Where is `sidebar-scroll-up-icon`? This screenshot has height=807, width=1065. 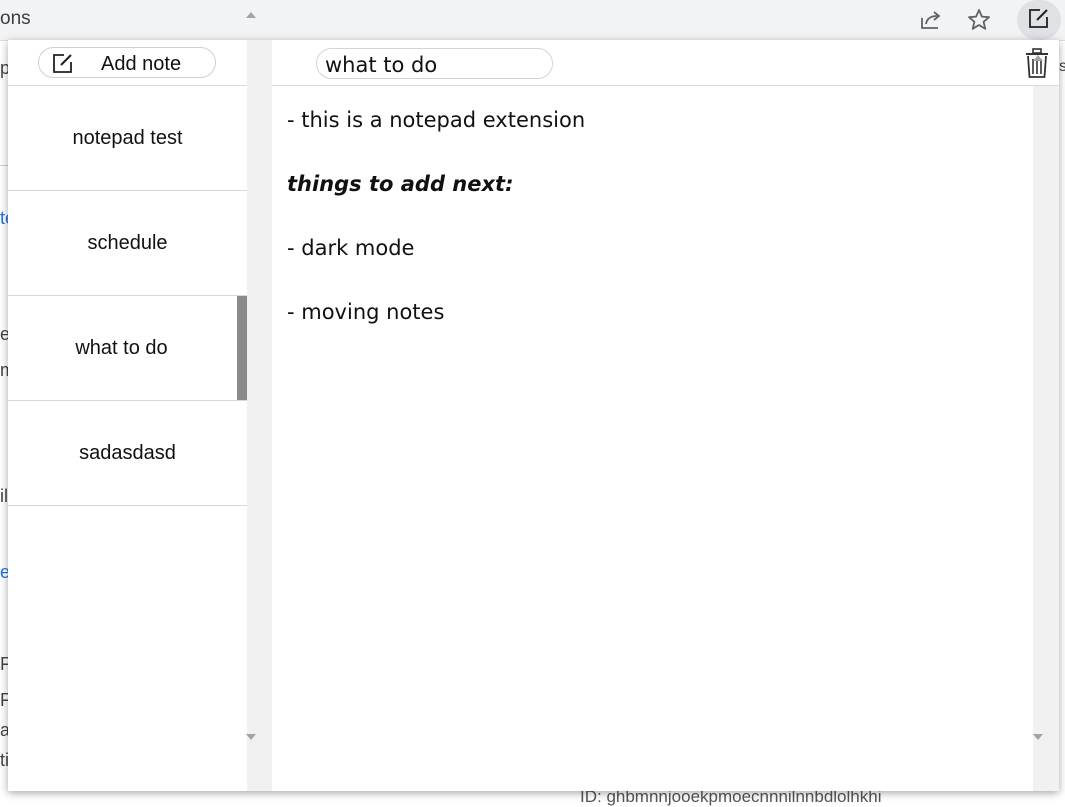 sidebar-scroll-up-icon is located at coordinates (251, 15).